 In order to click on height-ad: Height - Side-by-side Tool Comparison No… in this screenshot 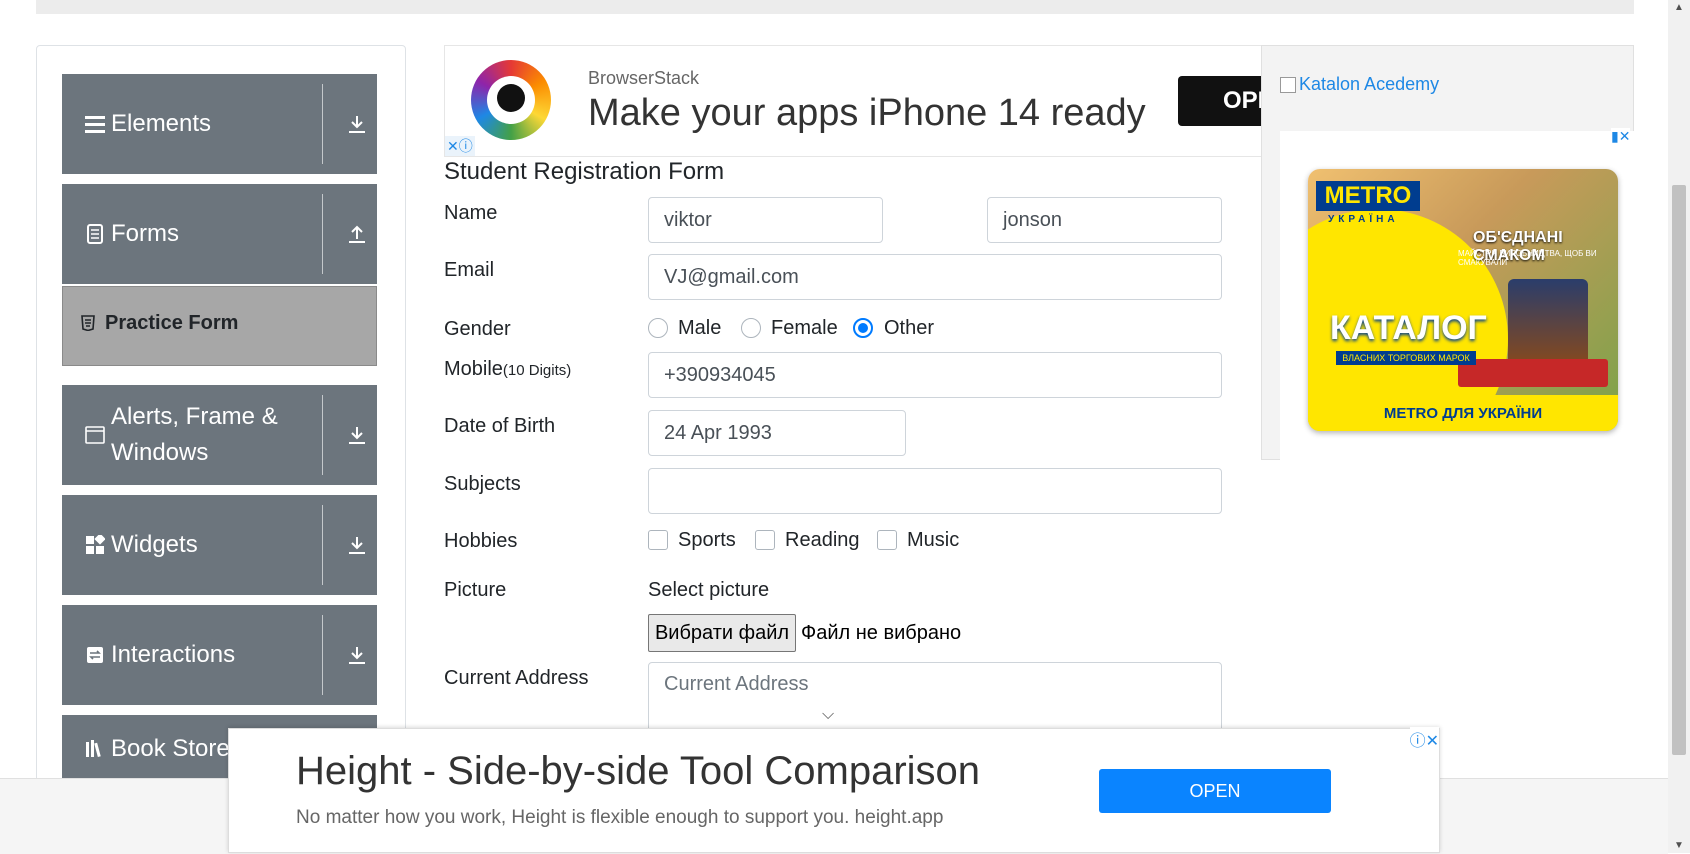, I will do `click(834, 790)`.